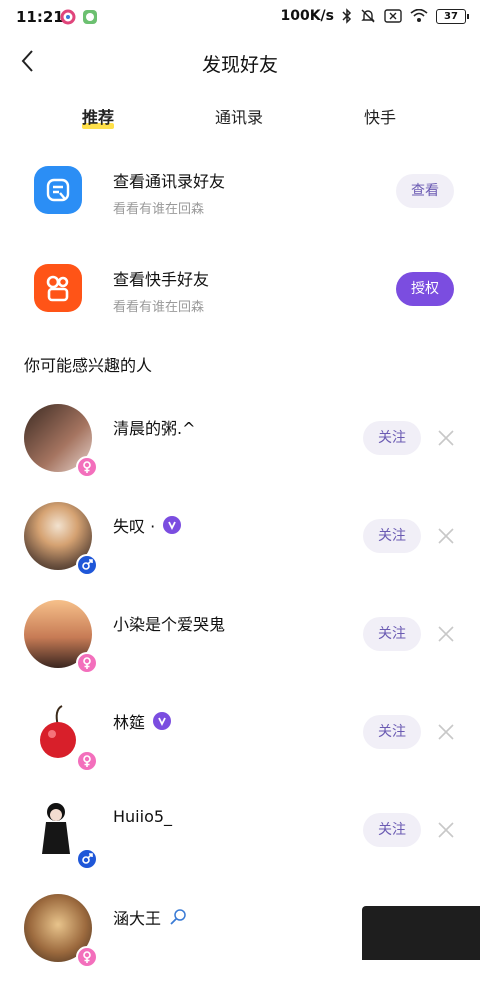  Describe the element at coordinates (425, 191) in the screenshot. I see `view-contacts-button: 查看` at that location.